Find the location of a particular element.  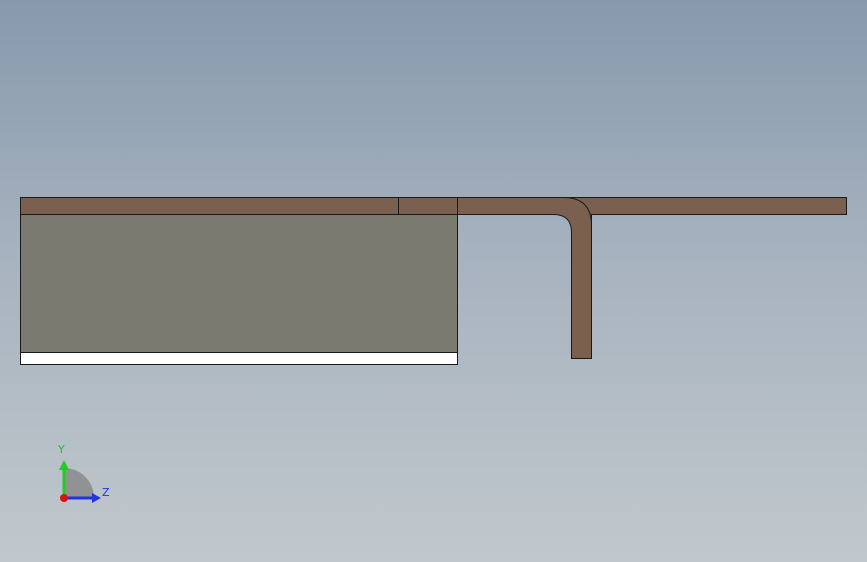

z-axis-arrowhead is located at coordinates (96, 498).